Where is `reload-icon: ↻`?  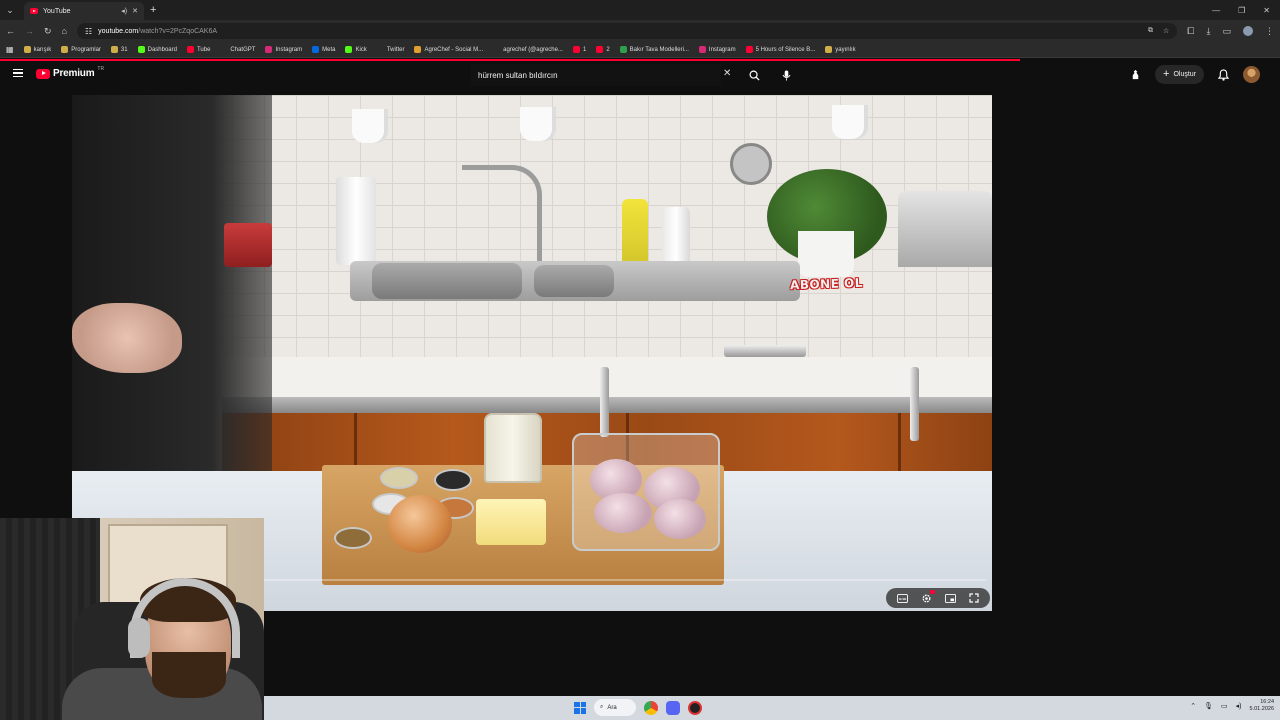
reload-icon: ↻ is located at coordinates (48, 31).